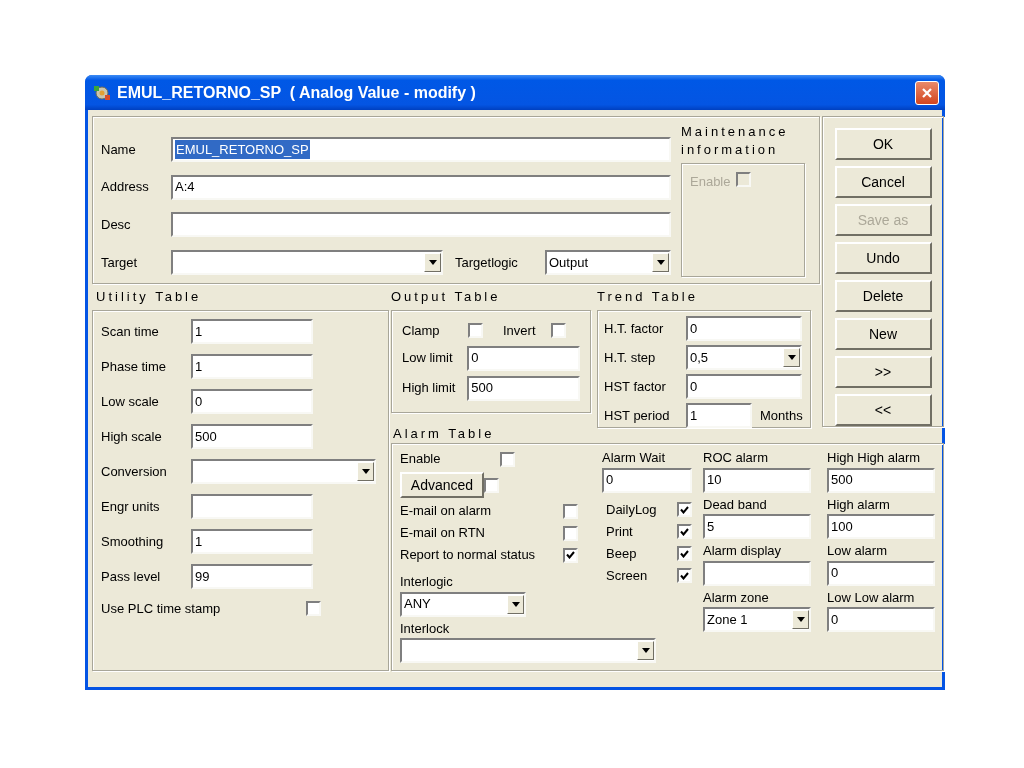  Describe the element at coordinates (927, 92) in the screenshot. I see `close-button` at that location.